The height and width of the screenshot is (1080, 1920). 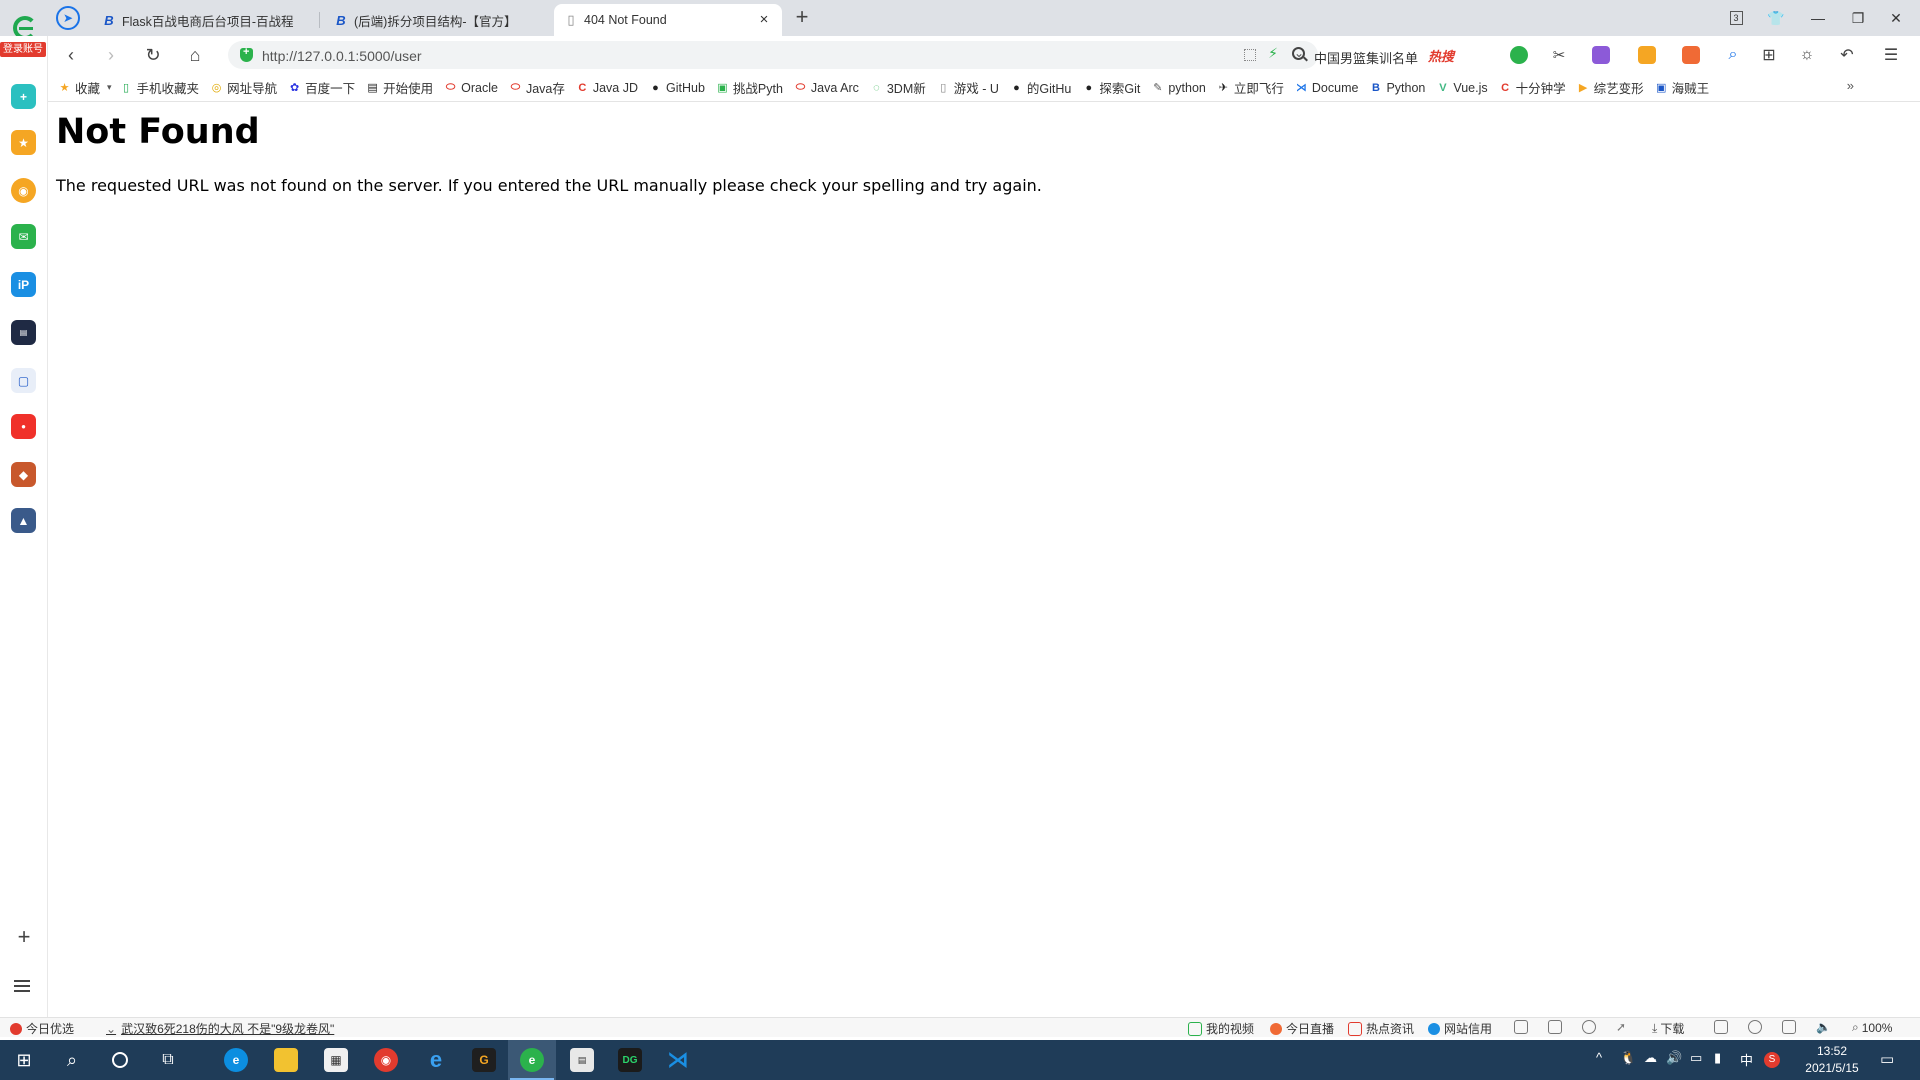 I want to click on bookmark-item: ◌ 3DM新, so click(x=898, y=88).